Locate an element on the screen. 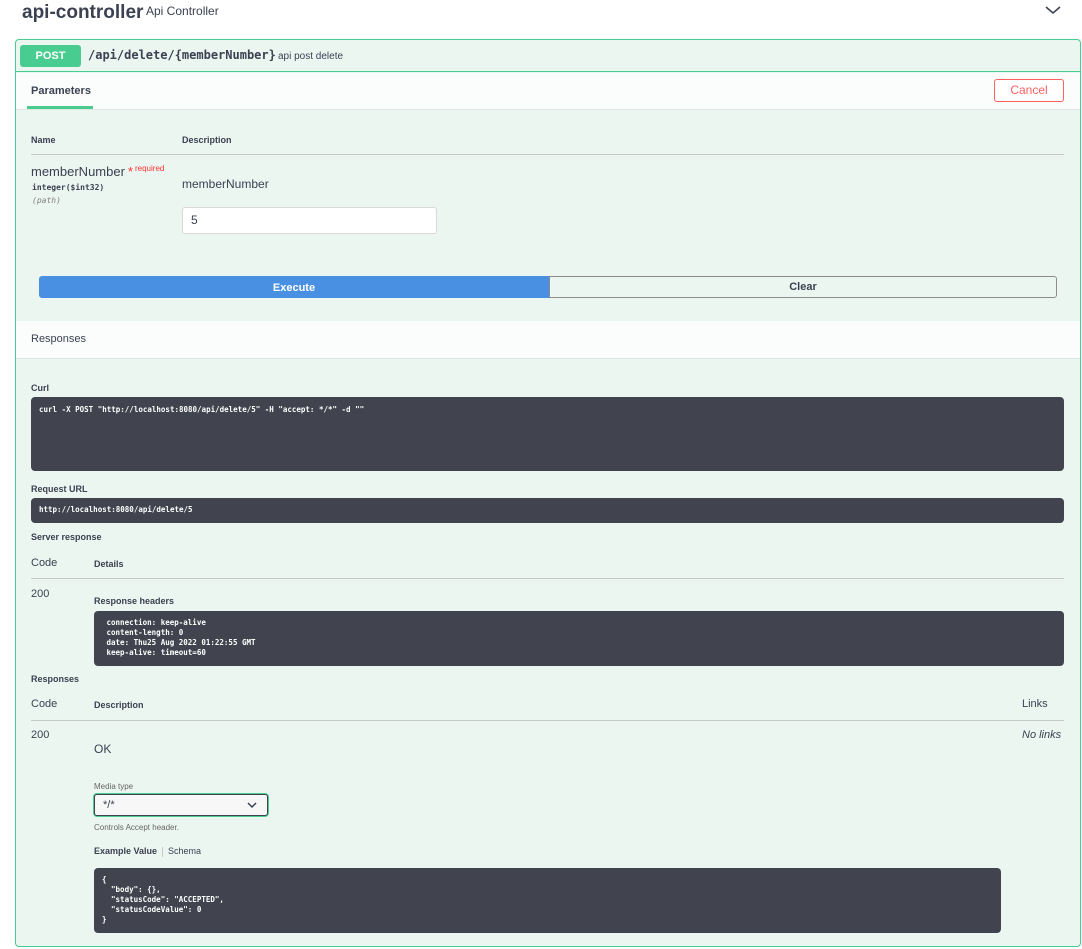 This screenshot has width=1082, height=949. responses-header: Responses is located at coordinates (548, 340).